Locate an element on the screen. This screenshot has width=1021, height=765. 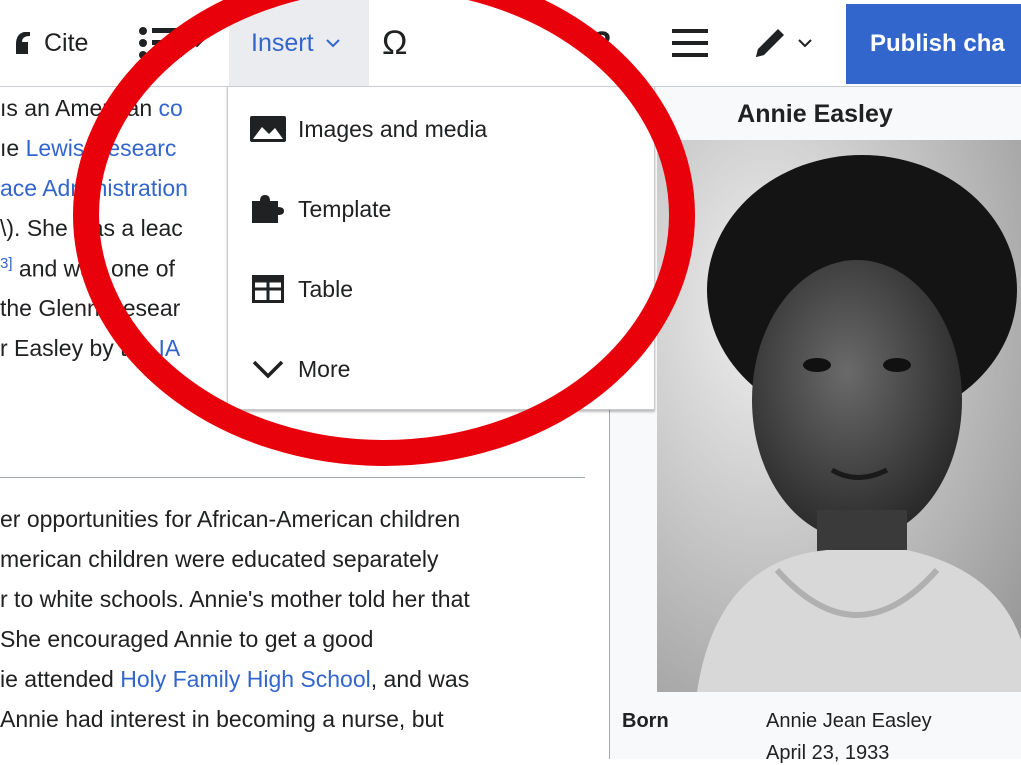
help-icon: ? is located at coordinates (602, 42).